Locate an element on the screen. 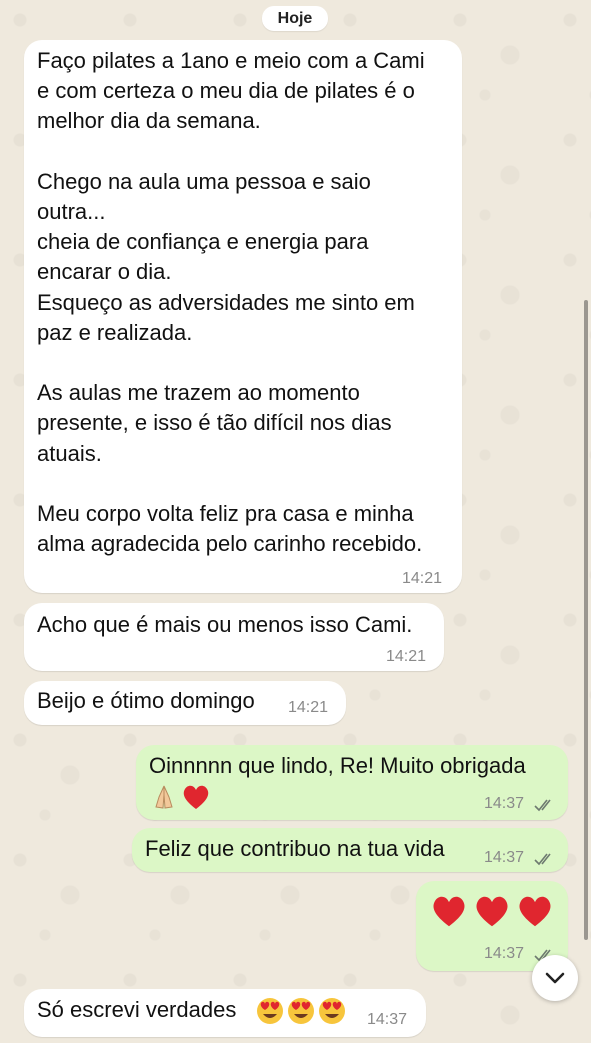 This screenshot has height=1043, width=591. scrollbar is located at coordinates (586, 620).